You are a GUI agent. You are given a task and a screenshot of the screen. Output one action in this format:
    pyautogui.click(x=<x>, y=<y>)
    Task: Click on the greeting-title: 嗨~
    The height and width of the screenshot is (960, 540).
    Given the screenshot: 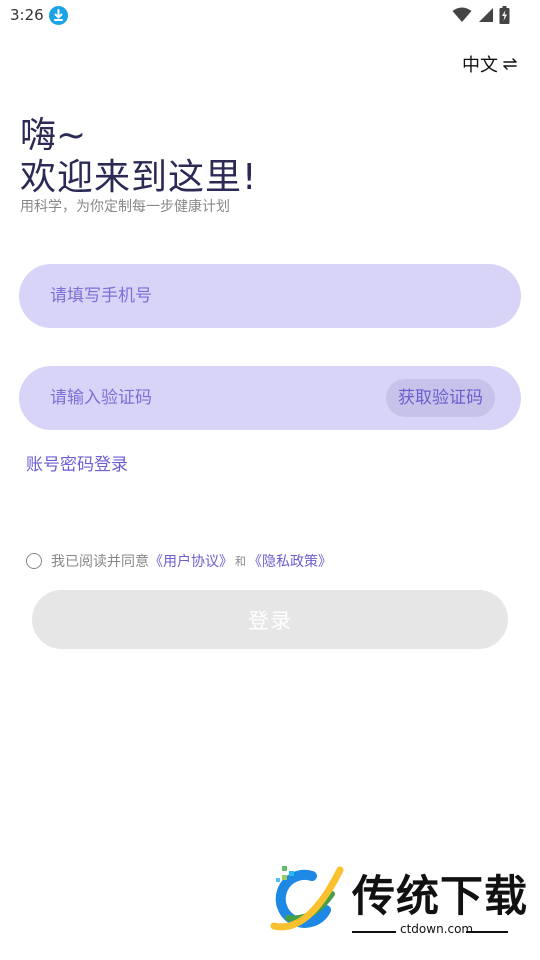 What is the action you would take?
    pyautogui.click(x=53, y=135)
    